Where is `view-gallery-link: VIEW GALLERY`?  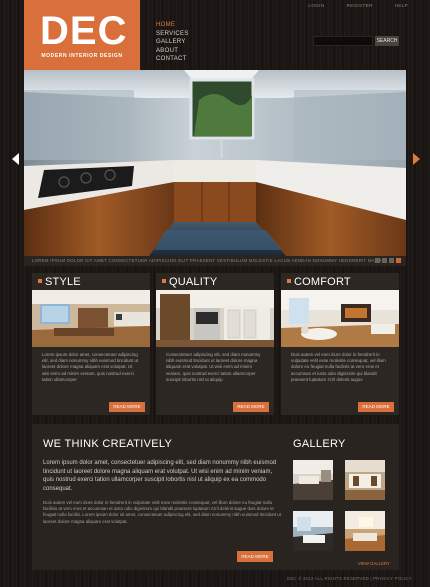 view-gallery-link: VIEW GALLERY is located at coordinates (374, 563).